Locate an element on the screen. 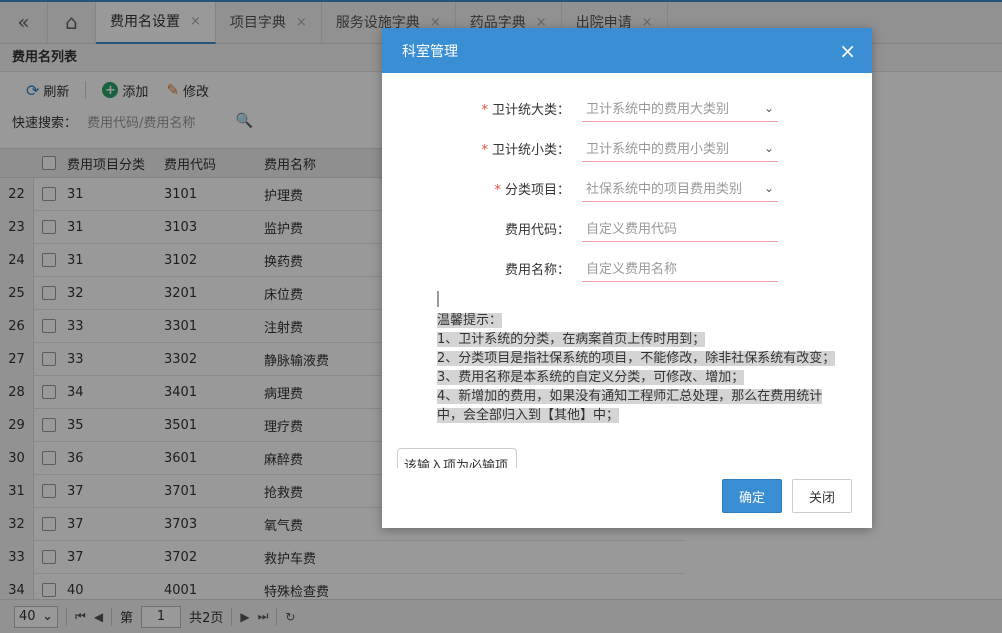 The width and height of the screenshot is (1002, 633). field-label-text: 分类项目： is located at coordinates (537, 190).